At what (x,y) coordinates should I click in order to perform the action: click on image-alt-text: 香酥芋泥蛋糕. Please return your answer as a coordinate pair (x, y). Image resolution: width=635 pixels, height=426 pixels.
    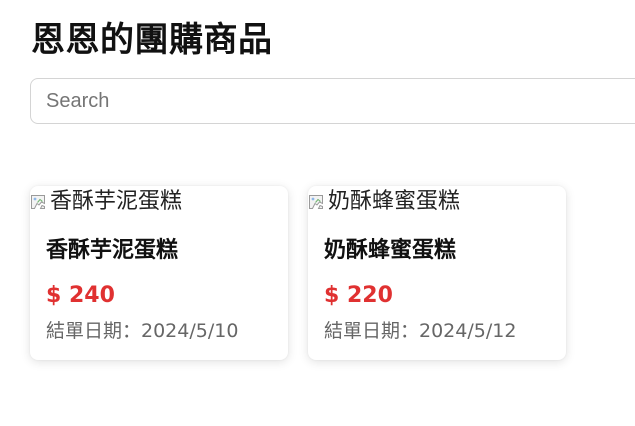
    Looking at the image, I should click on (116, 201).